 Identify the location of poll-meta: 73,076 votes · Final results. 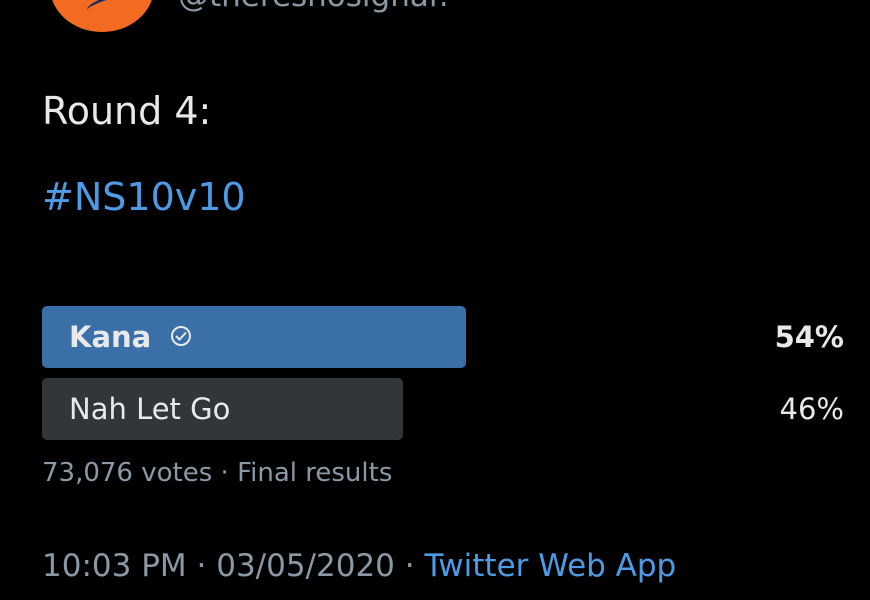
(217, 473).